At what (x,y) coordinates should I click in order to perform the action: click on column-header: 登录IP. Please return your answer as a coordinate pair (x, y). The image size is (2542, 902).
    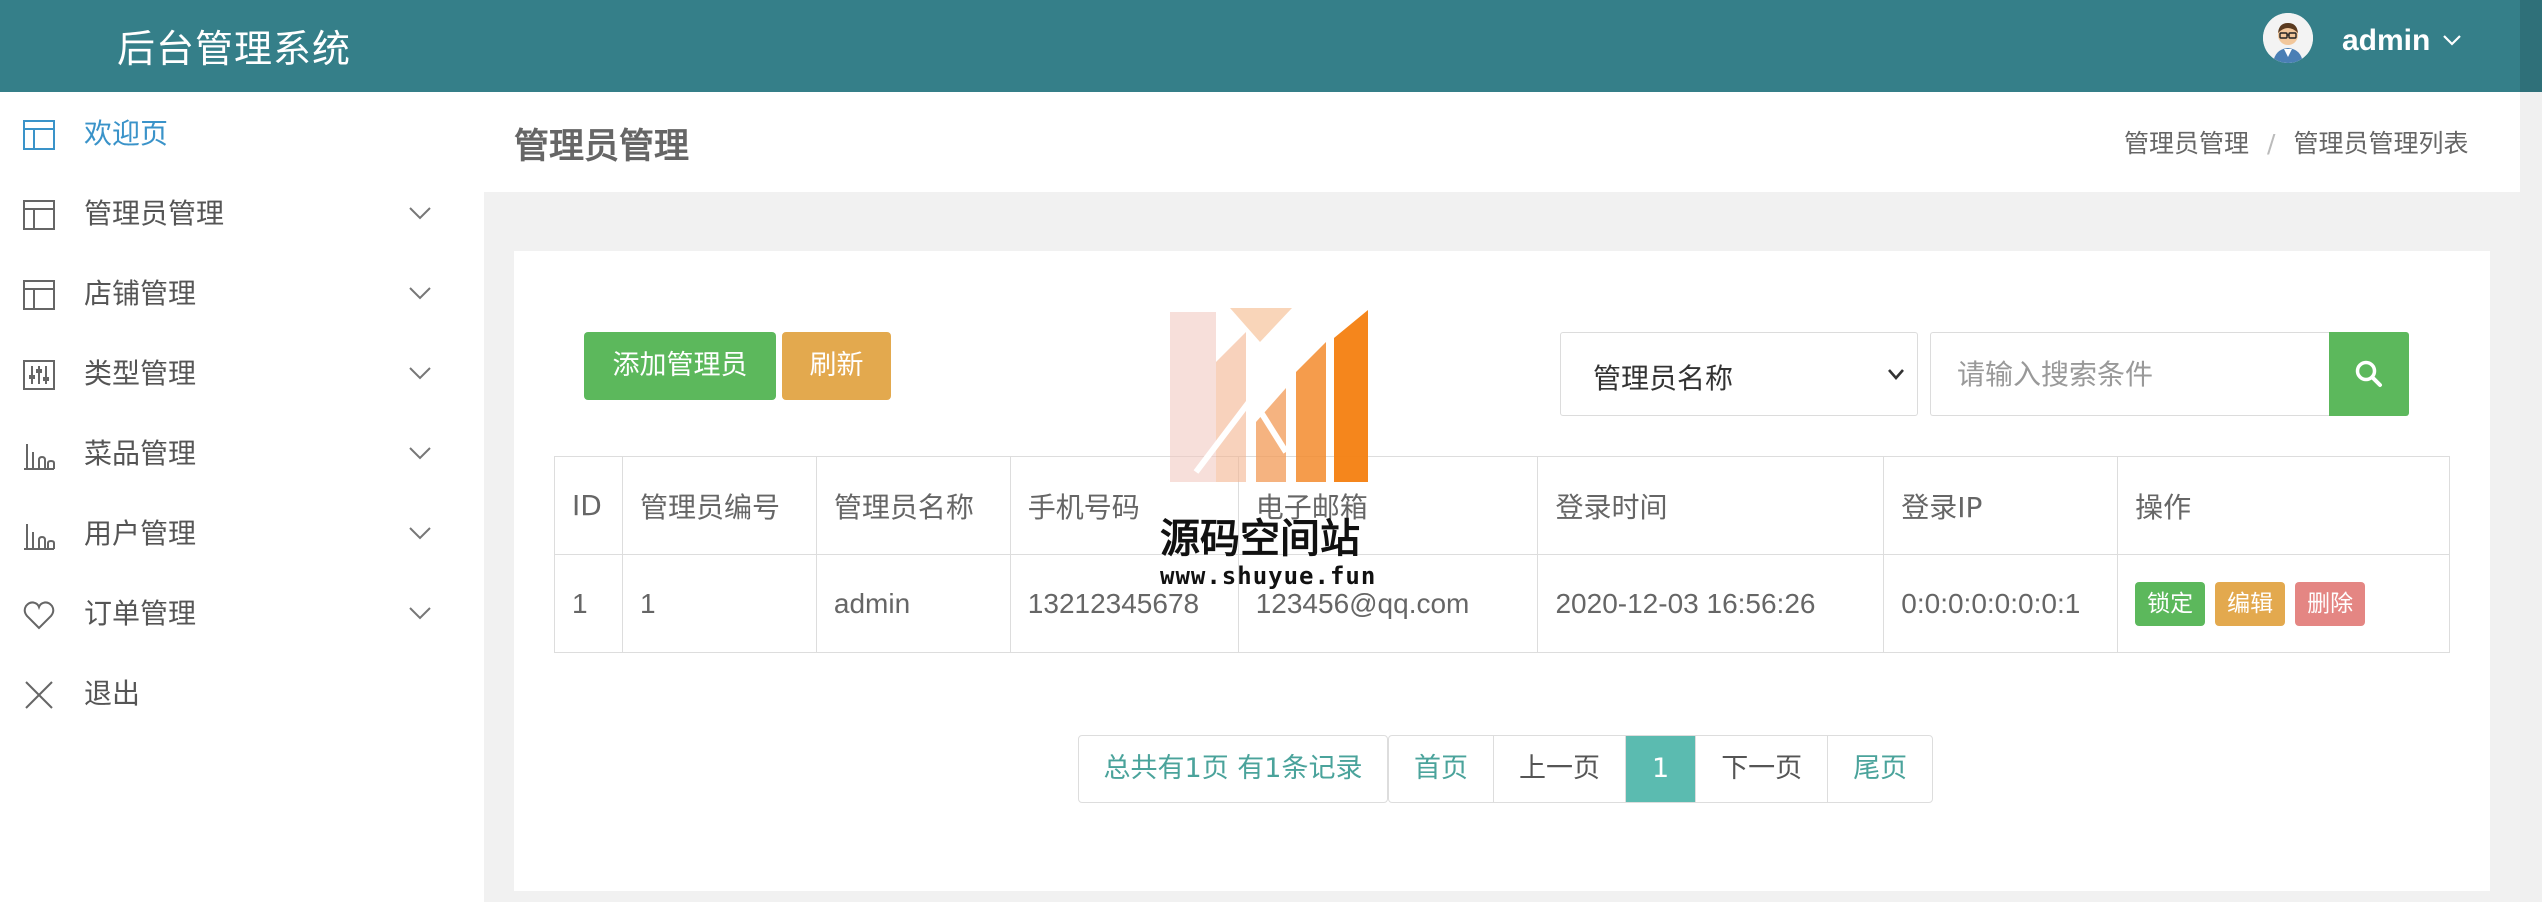
    Looking at the image, I should click on (2001, 505).